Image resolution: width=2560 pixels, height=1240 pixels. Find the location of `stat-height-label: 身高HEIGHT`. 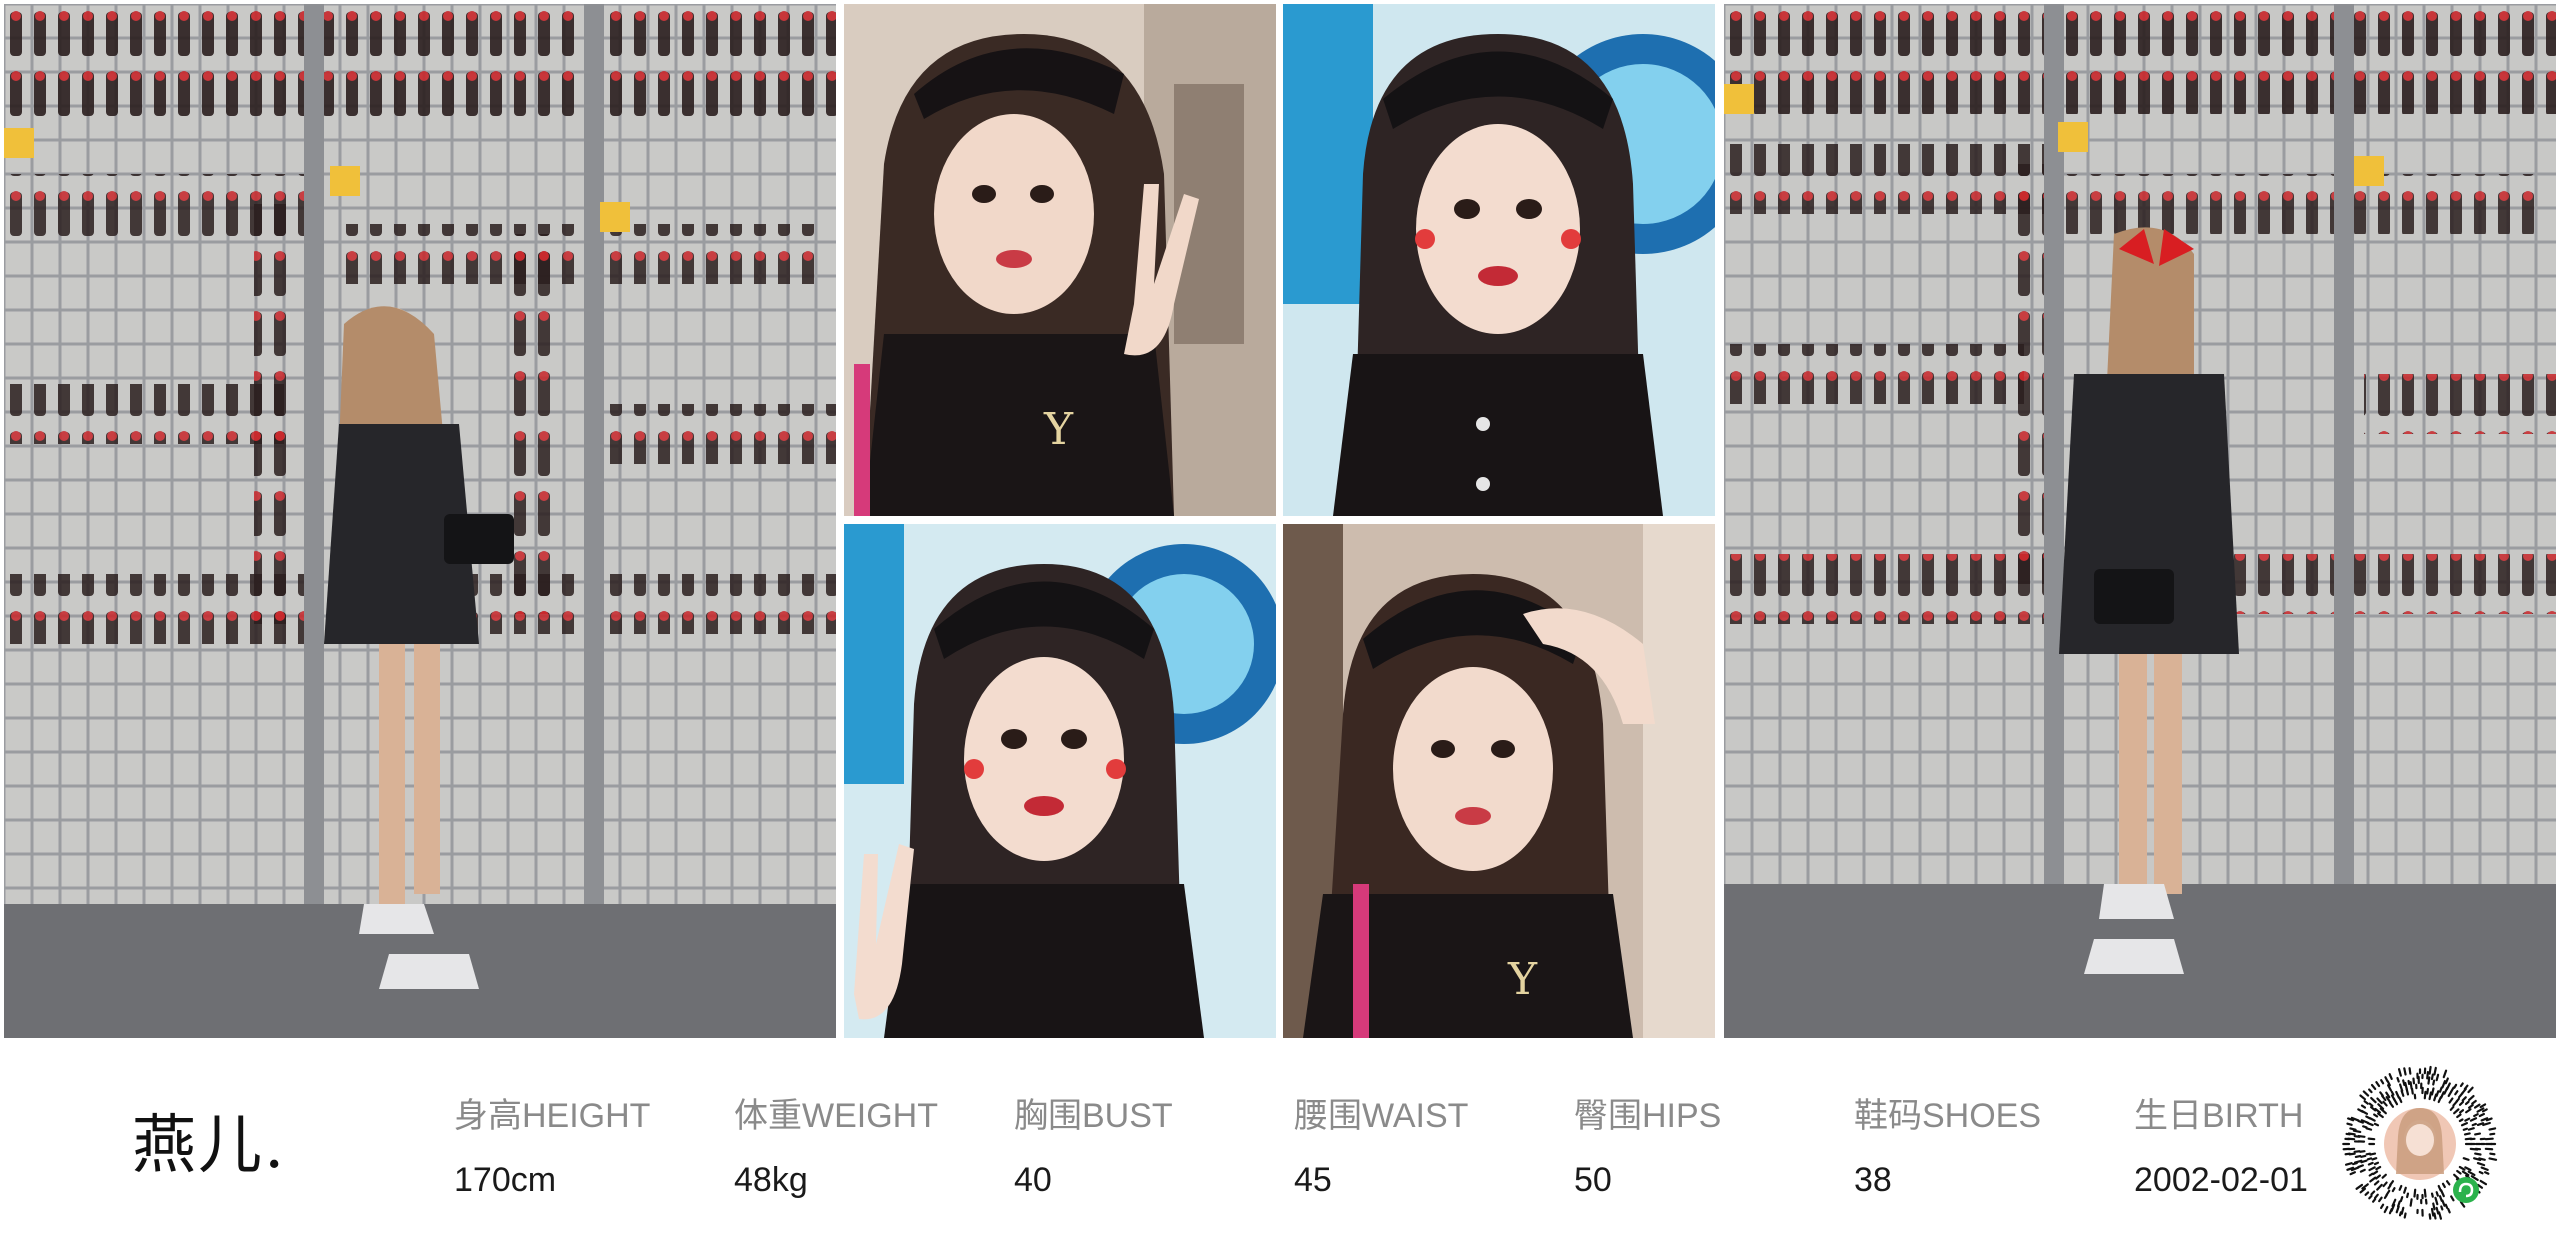

stat-height-label: 身高HEIGHT is located at coordinates (552, 1116).